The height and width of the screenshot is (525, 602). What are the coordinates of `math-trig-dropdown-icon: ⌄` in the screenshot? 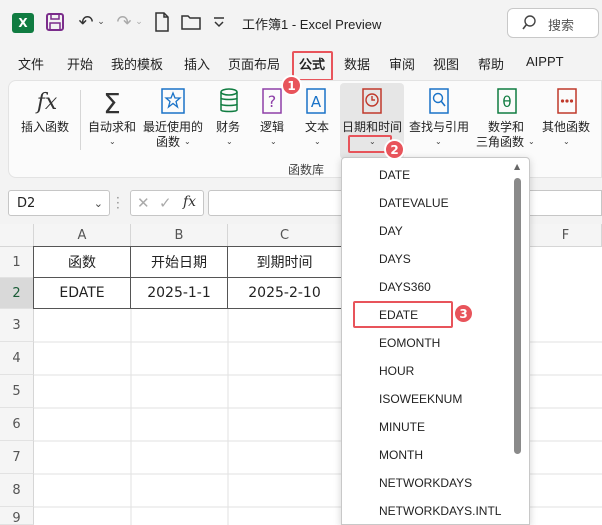 It's located at (531, 141).